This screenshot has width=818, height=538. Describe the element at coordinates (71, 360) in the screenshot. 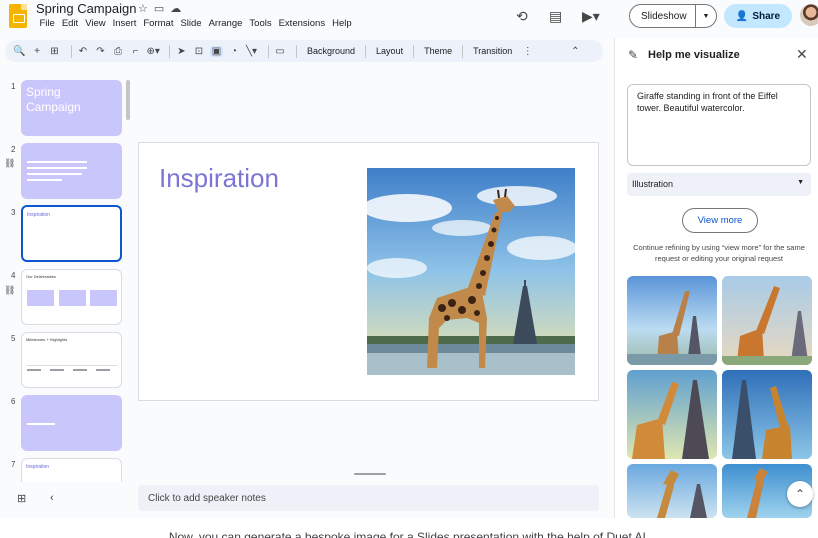

I see `slide-thumbnail-5: Milestones + Highlights` at that location.